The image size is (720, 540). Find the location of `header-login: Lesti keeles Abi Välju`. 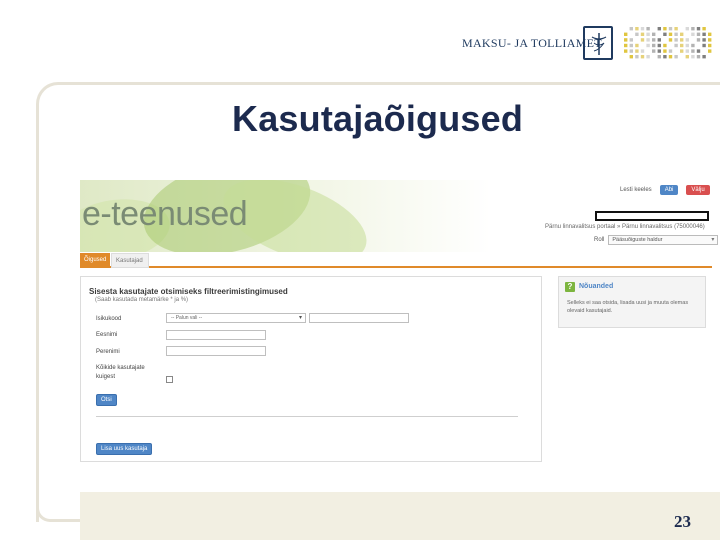

header-login: Lesti keeles Abi Välju is located at coordinates (665, 190).